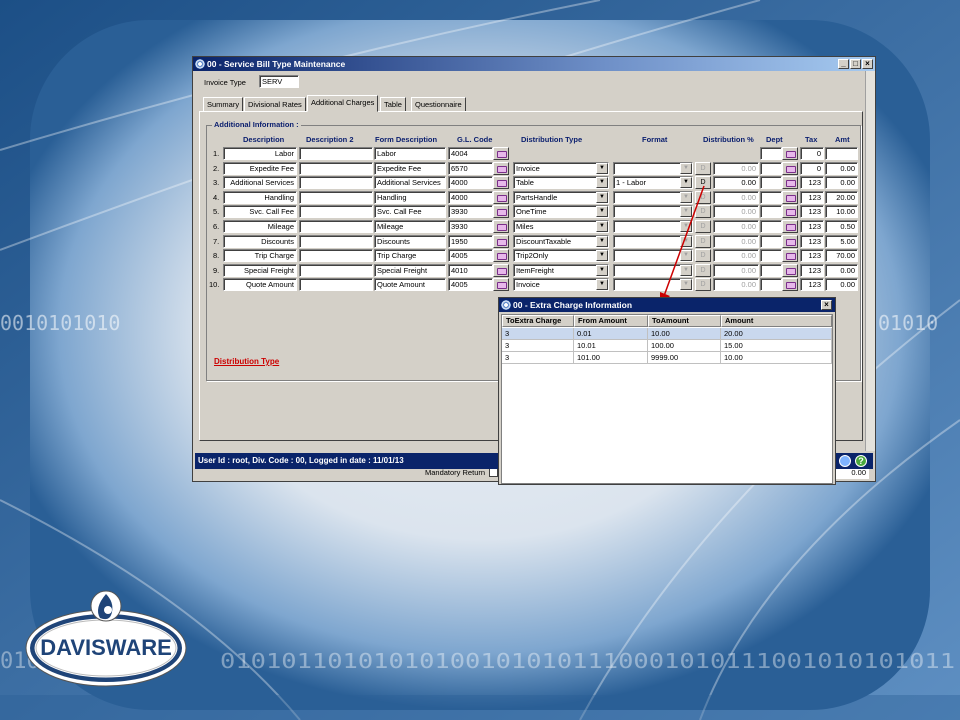 This screenshot has height=720, width=960. What do you see at coordinates (611, 346) in the screenshot?
I see `grid-cell: 10.01` at bounding box center [611, 346].